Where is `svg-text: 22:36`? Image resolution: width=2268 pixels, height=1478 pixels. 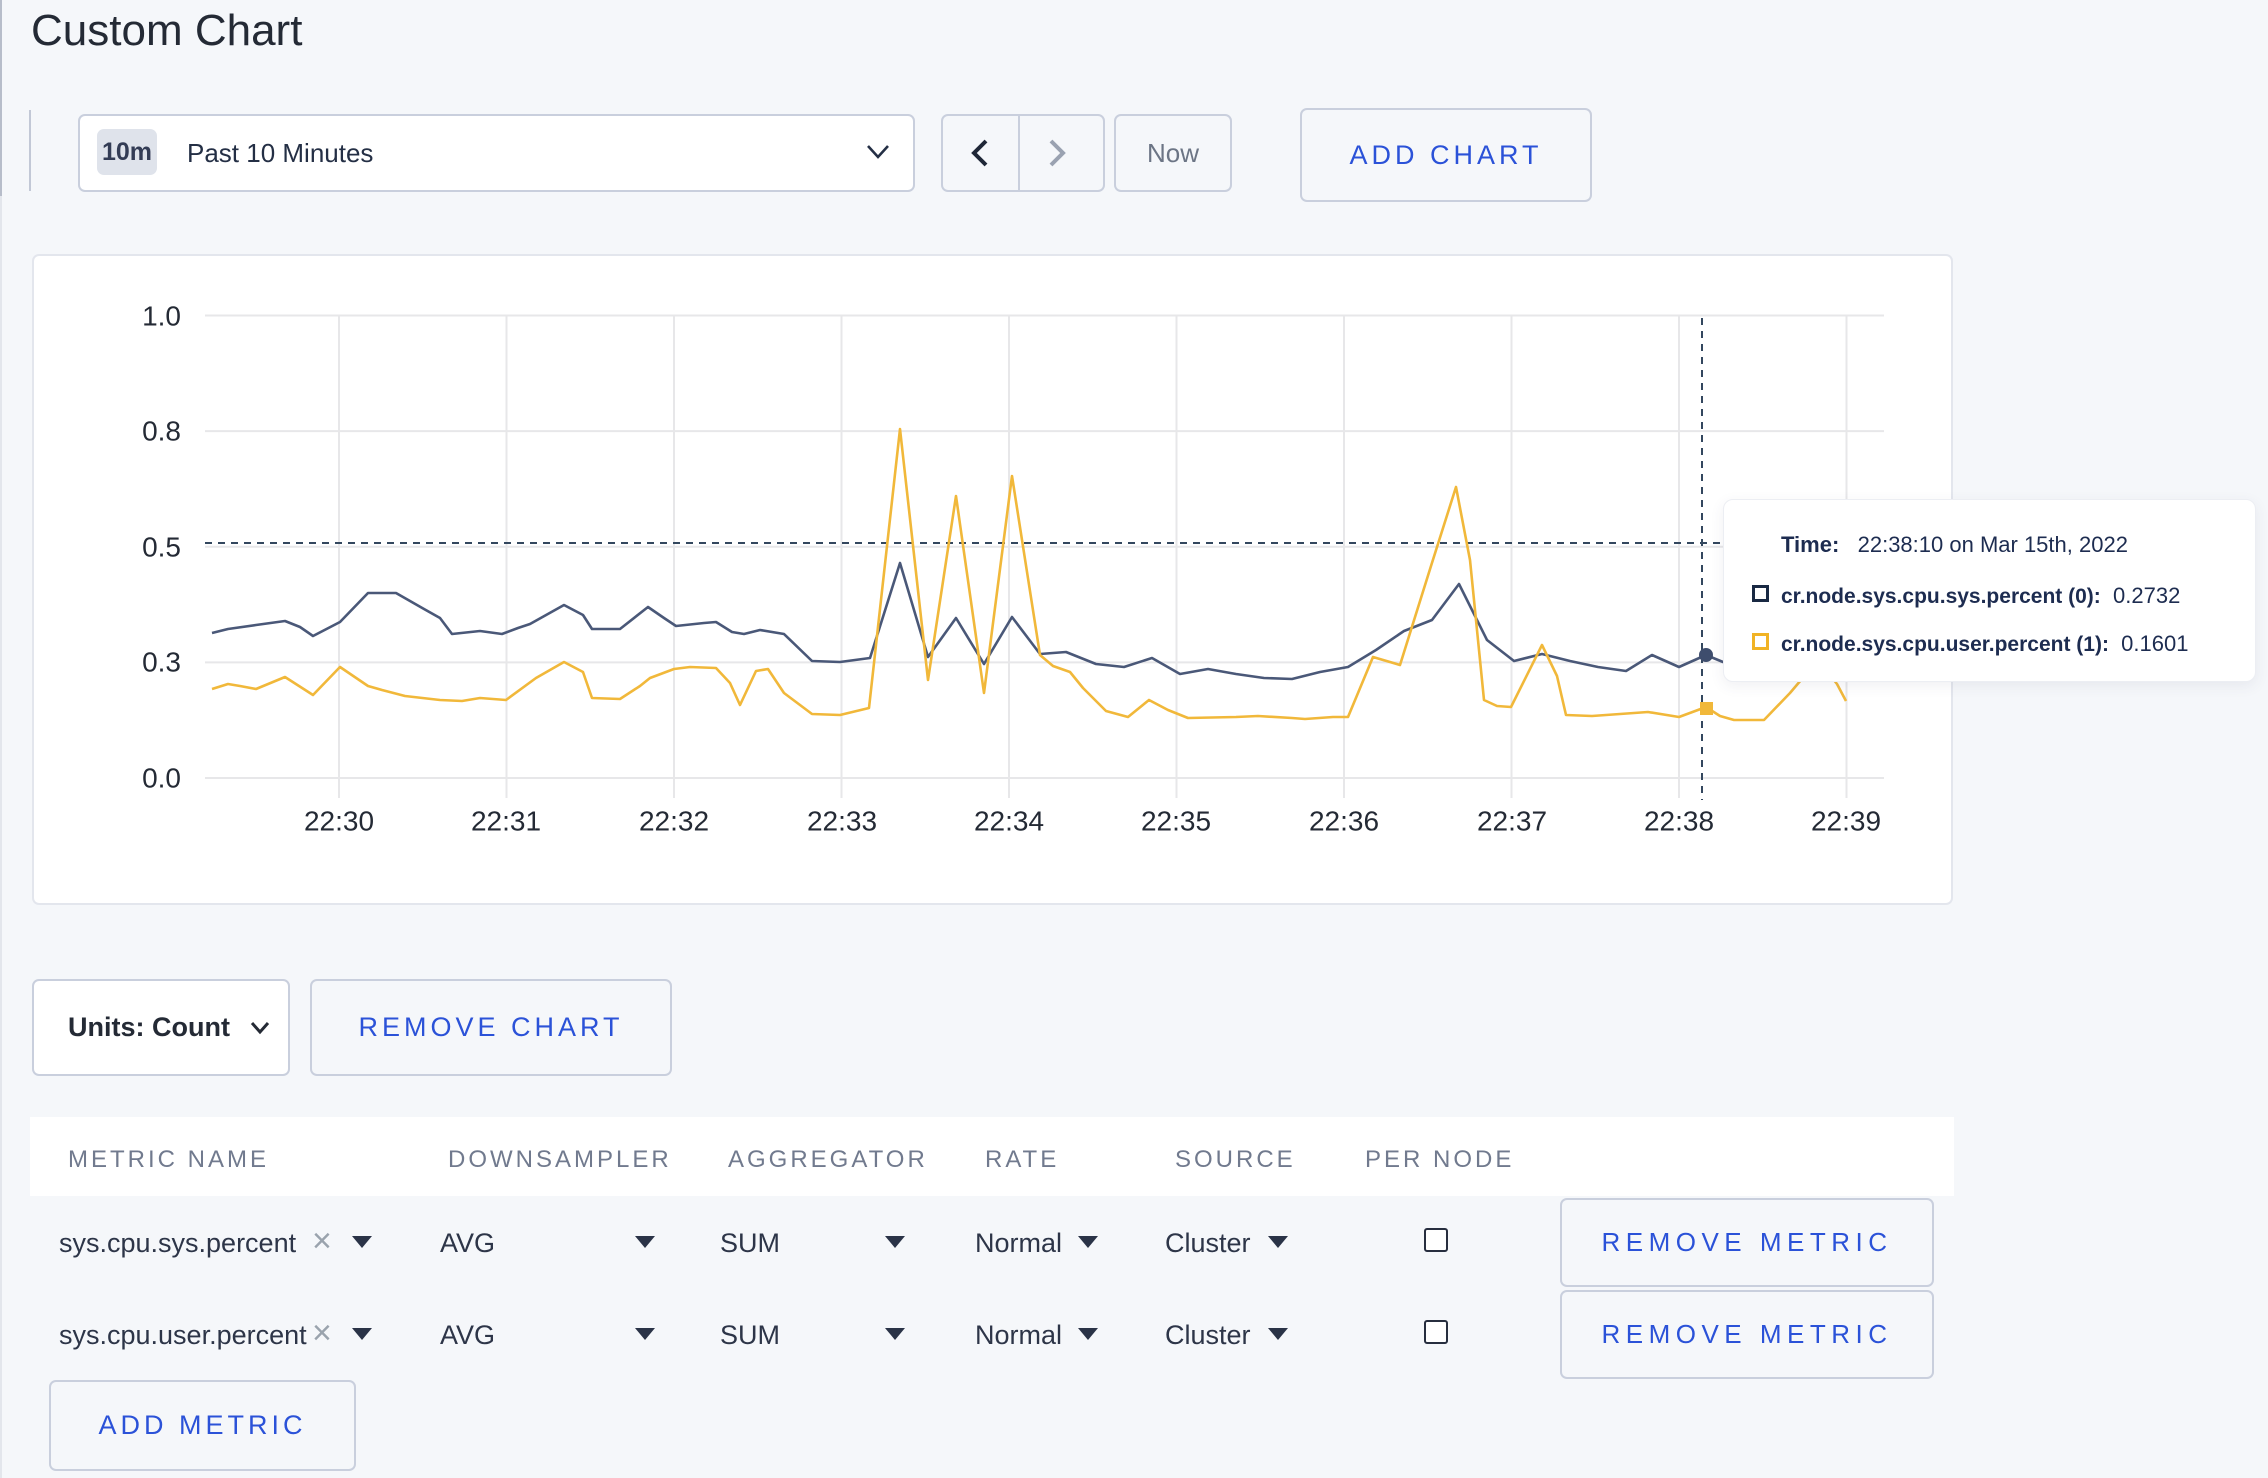 svg-text: 22:36 is located at coordinates (1344, 821).